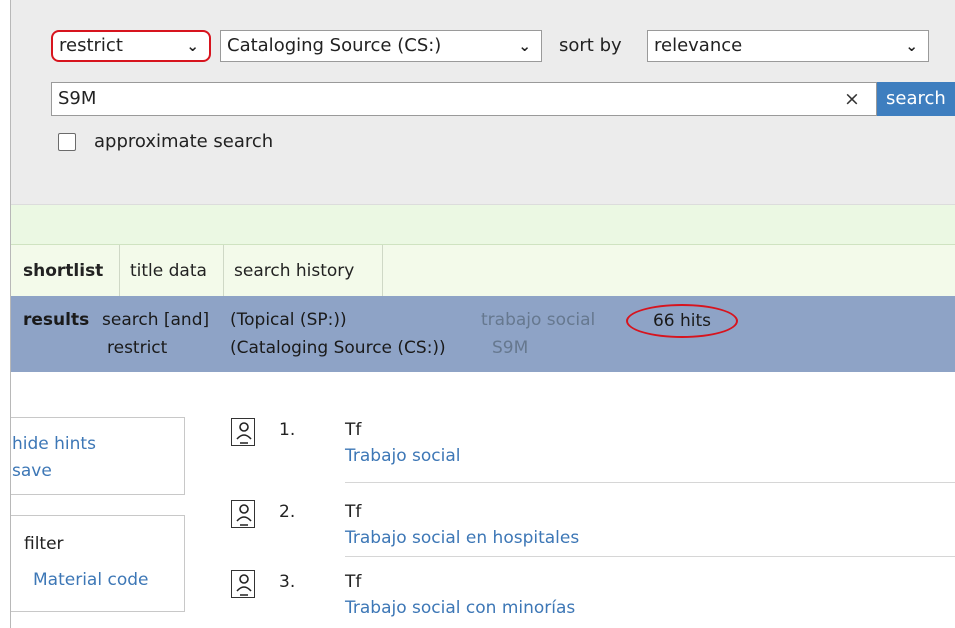  I want to click on message-band, so click(483, 224).